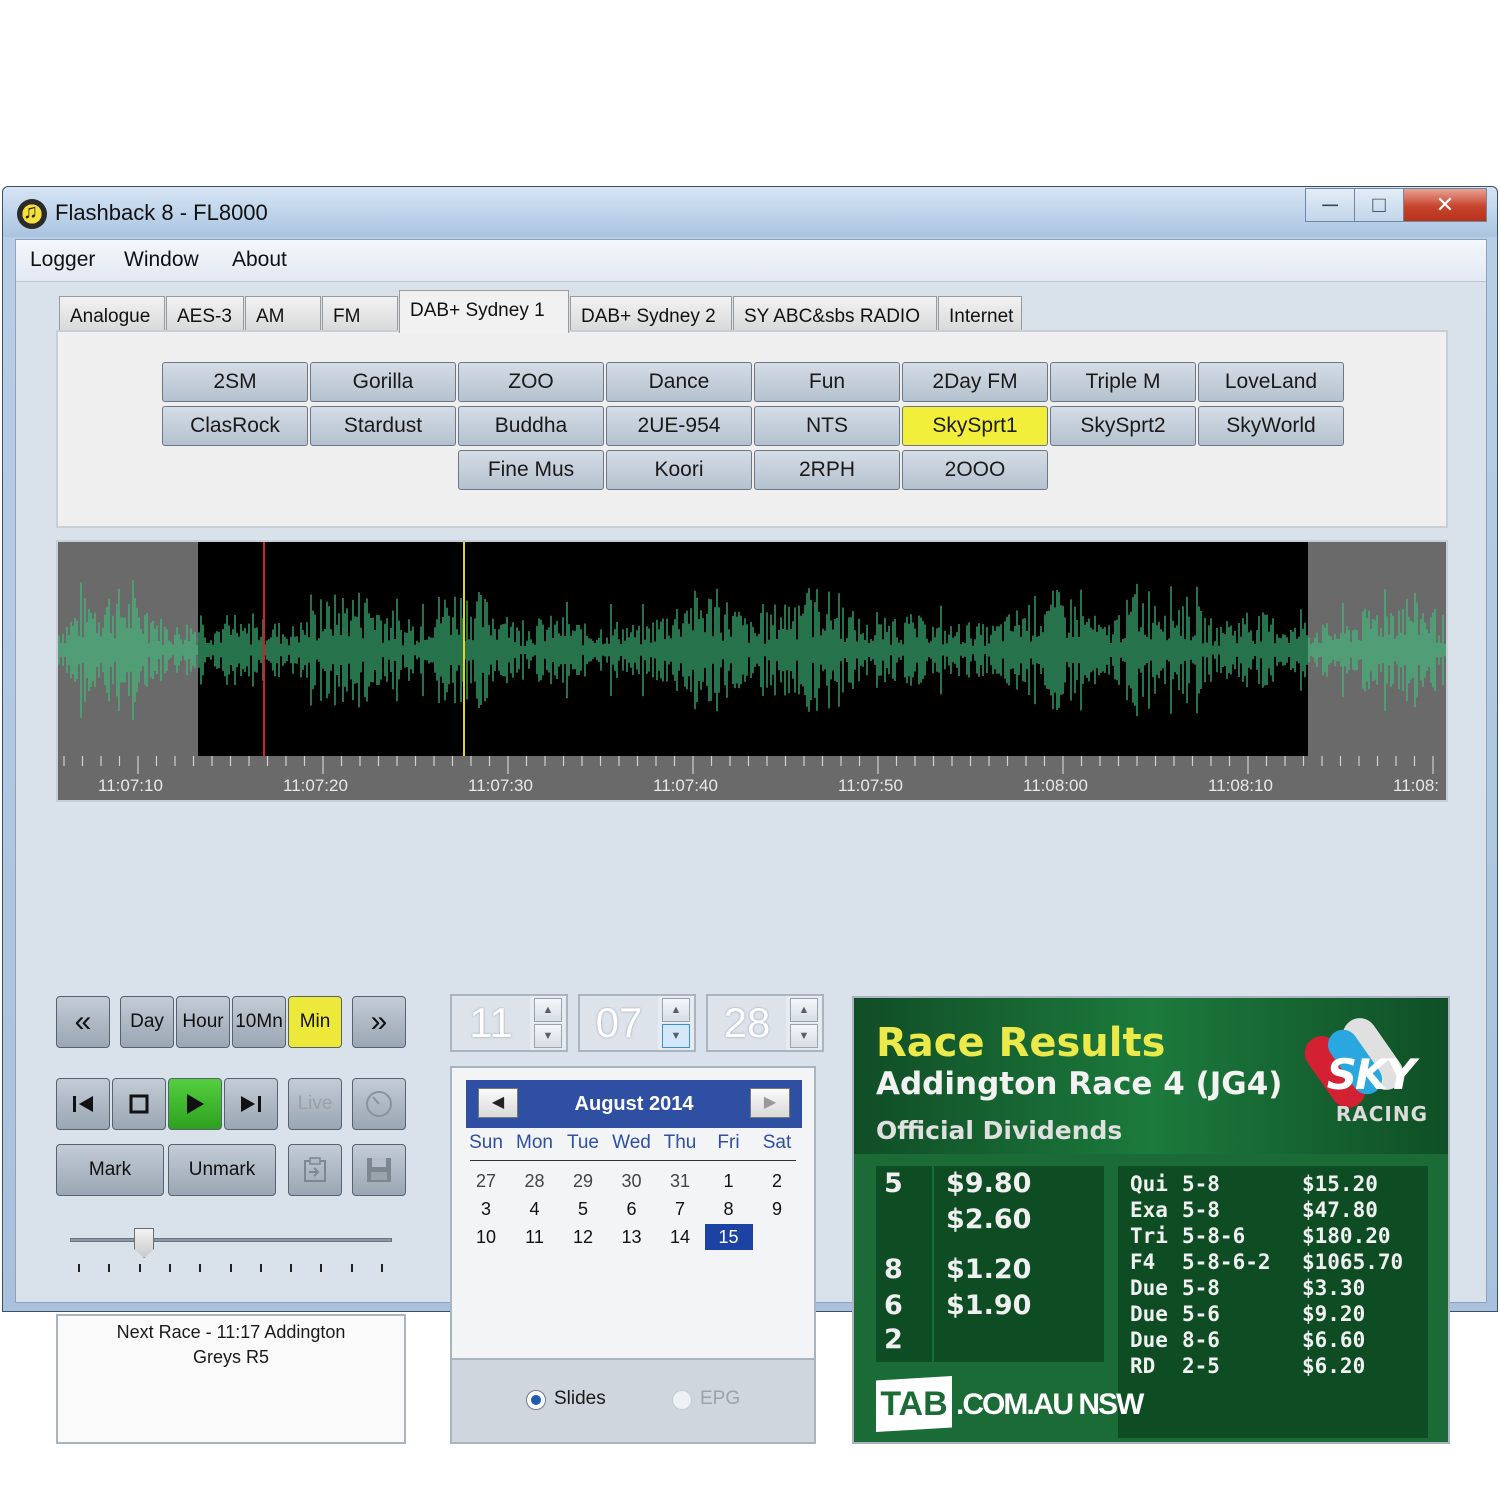 This screenshot has height=1500, width=1500. Describe the element at coordinates (777, 1181) in the screenshot. I see `calendar-day: 2` at that location.